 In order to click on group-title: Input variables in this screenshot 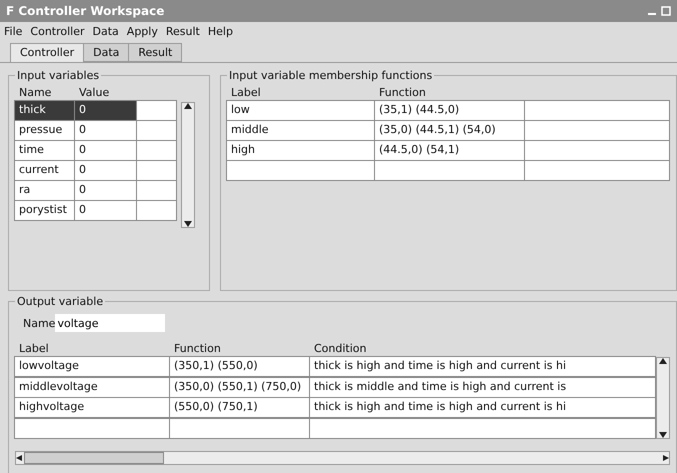, I will do `click(58, 75)`.